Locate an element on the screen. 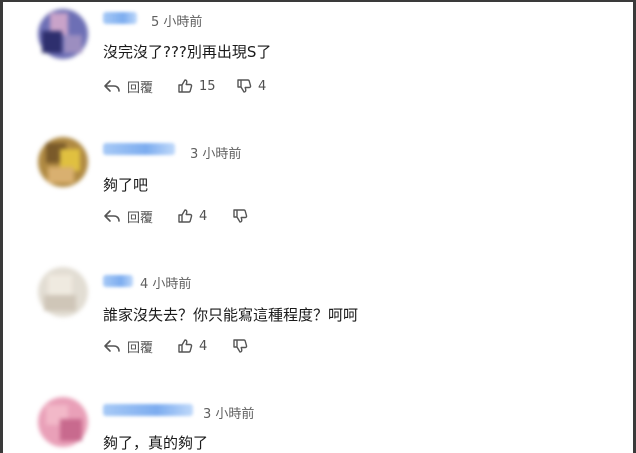 The image size is (636, 453). dislike-button: 4 is located at coordinates (251, 86).